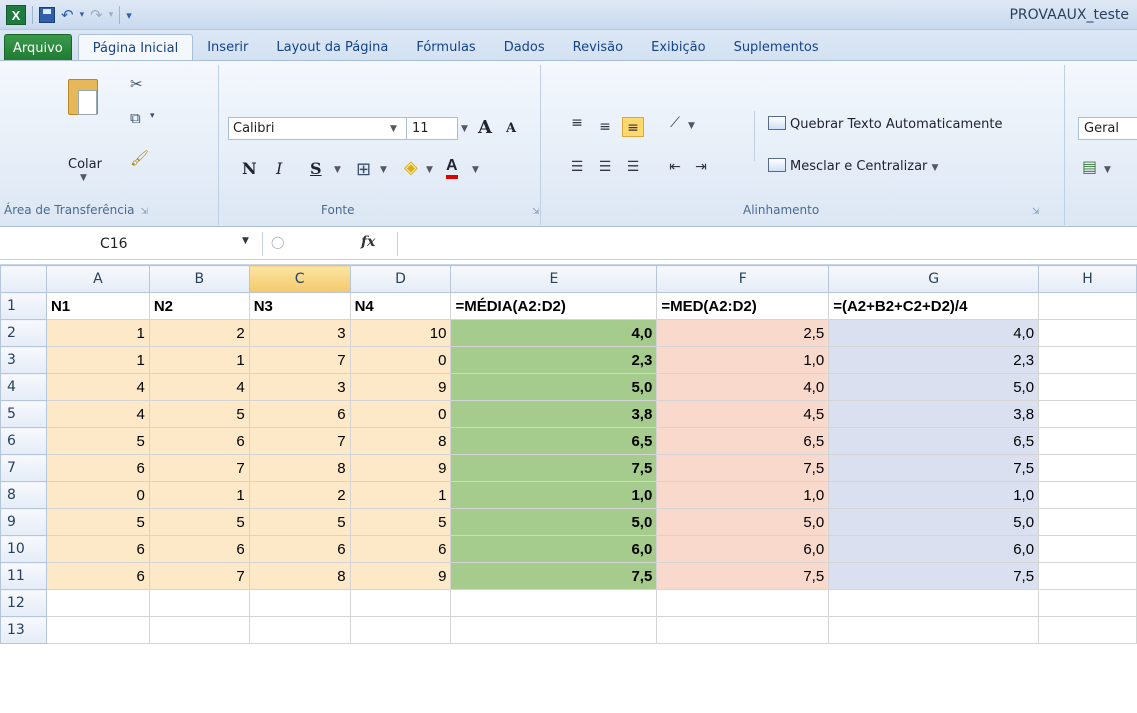 This screenshot has height=713, width=1137. I want to click on cell-g12, so click(934, 603).